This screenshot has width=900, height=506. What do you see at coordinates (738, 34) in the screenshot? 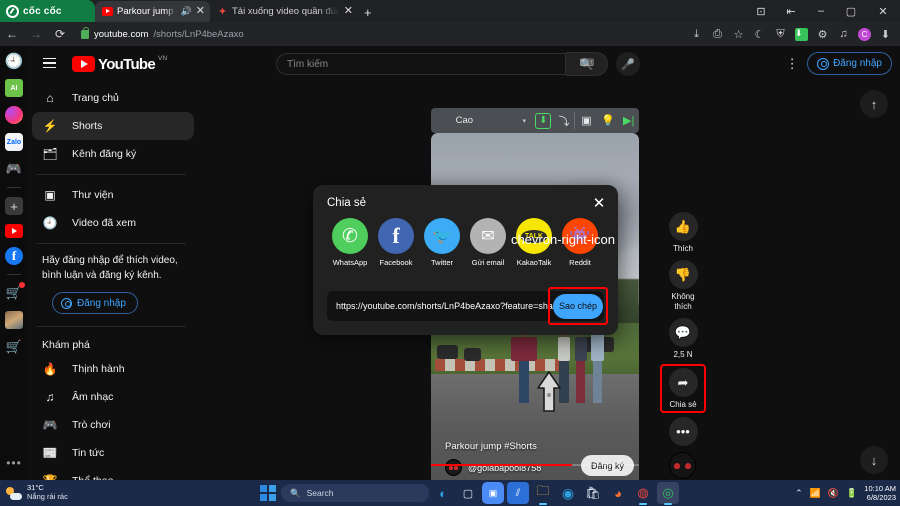
I see `bookmark-star-icon: ☆` at bounding box center [738, 34].